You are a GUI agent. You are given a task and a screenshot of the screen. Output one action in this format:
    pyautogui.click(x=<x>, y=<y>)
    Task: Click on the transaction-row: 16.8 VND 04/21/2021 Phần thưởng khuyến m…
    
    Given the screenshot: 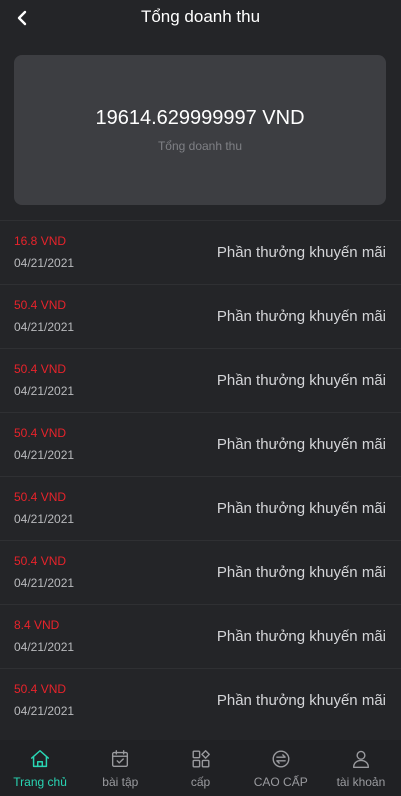 What is the action you would take?
    pyautogui.click(x=200, y=252)
    